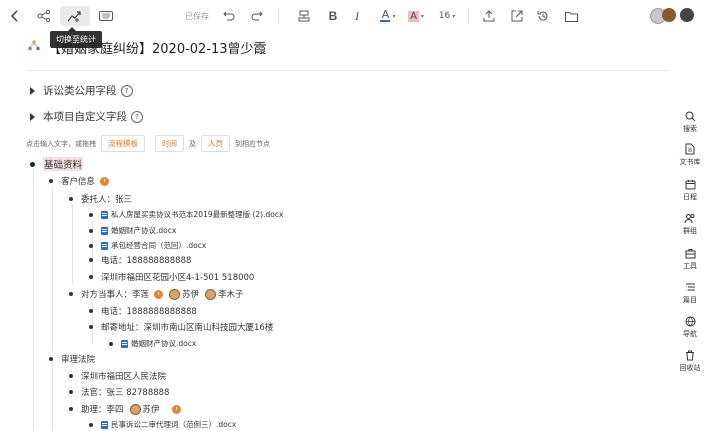 The image size is (710, 431). I want to click on tree-node-assistant: 助理：李四 苏伊, so click(125, 409).